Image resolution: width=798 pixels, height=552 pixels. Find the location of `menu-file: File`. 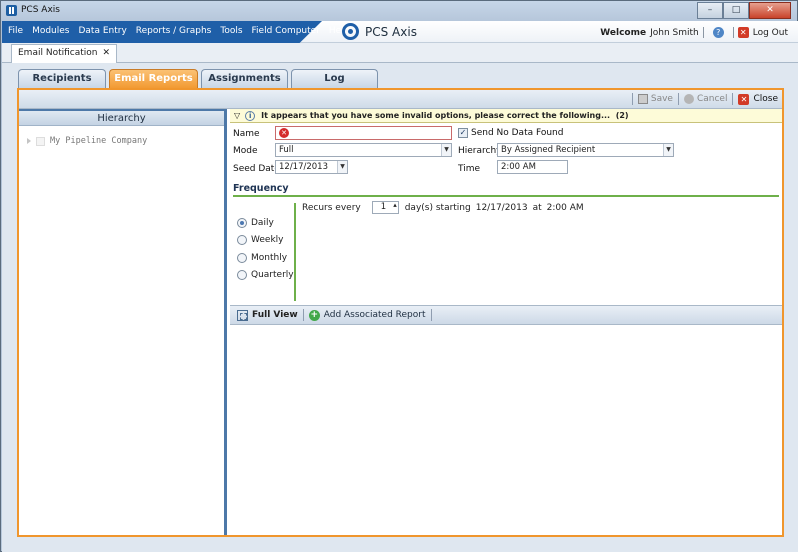

menu-file: File is located at coordinates (15, 31).